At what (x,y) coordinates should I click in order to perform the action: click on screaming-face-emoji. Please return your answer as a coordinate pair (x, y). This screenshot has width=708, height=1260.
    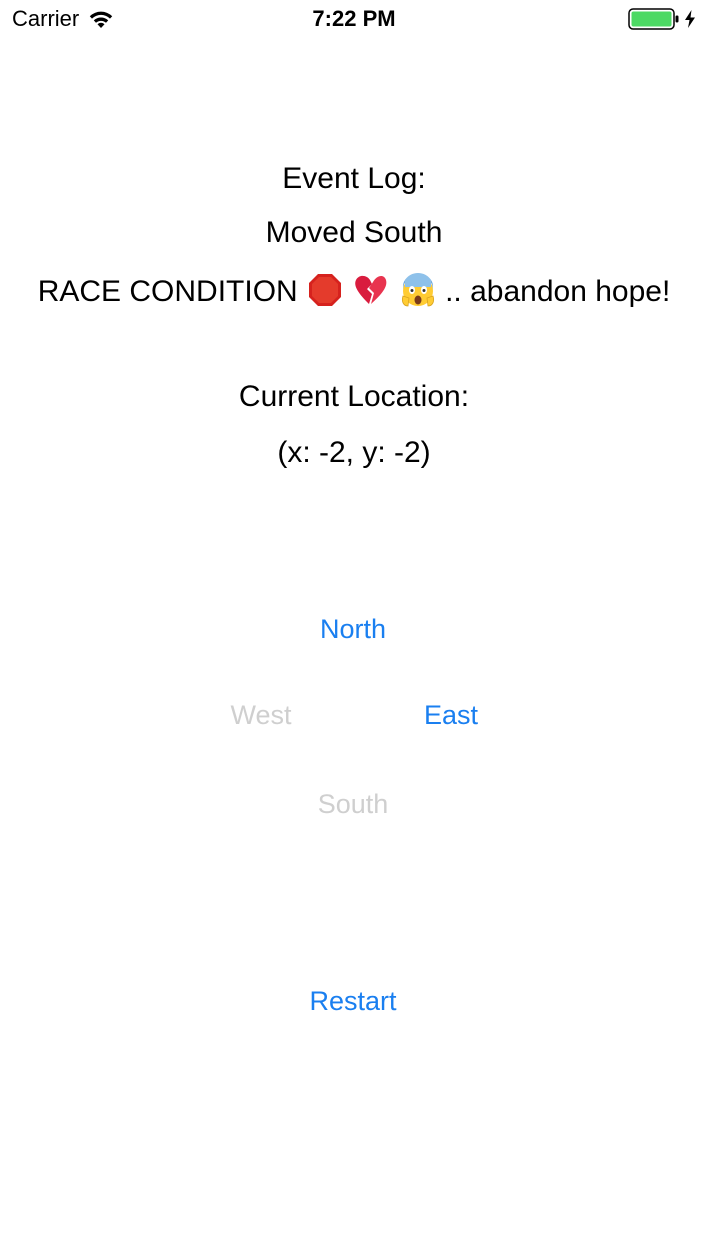
    Looking at the image, I should click on (417, 289).